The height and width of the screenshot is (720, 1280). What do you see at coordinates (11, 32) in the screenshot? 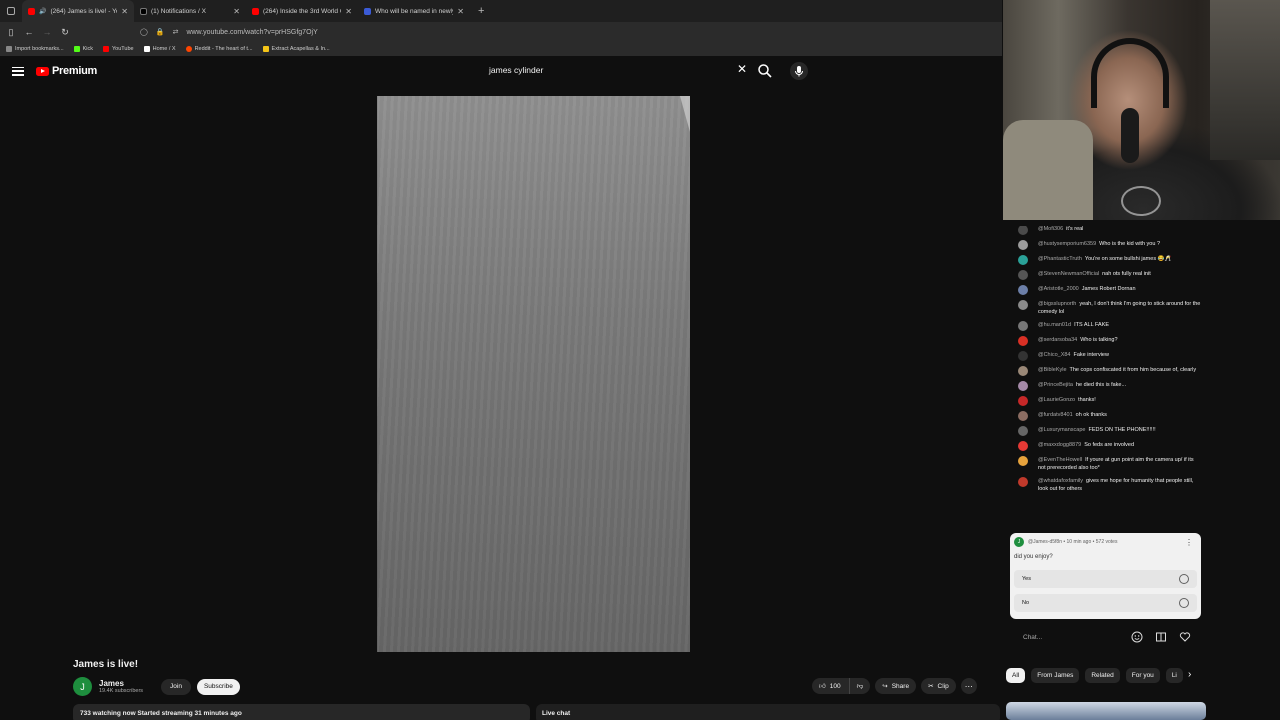
I see `sidebar-toggle-icon: ▯` at bounding box center [11, 32].